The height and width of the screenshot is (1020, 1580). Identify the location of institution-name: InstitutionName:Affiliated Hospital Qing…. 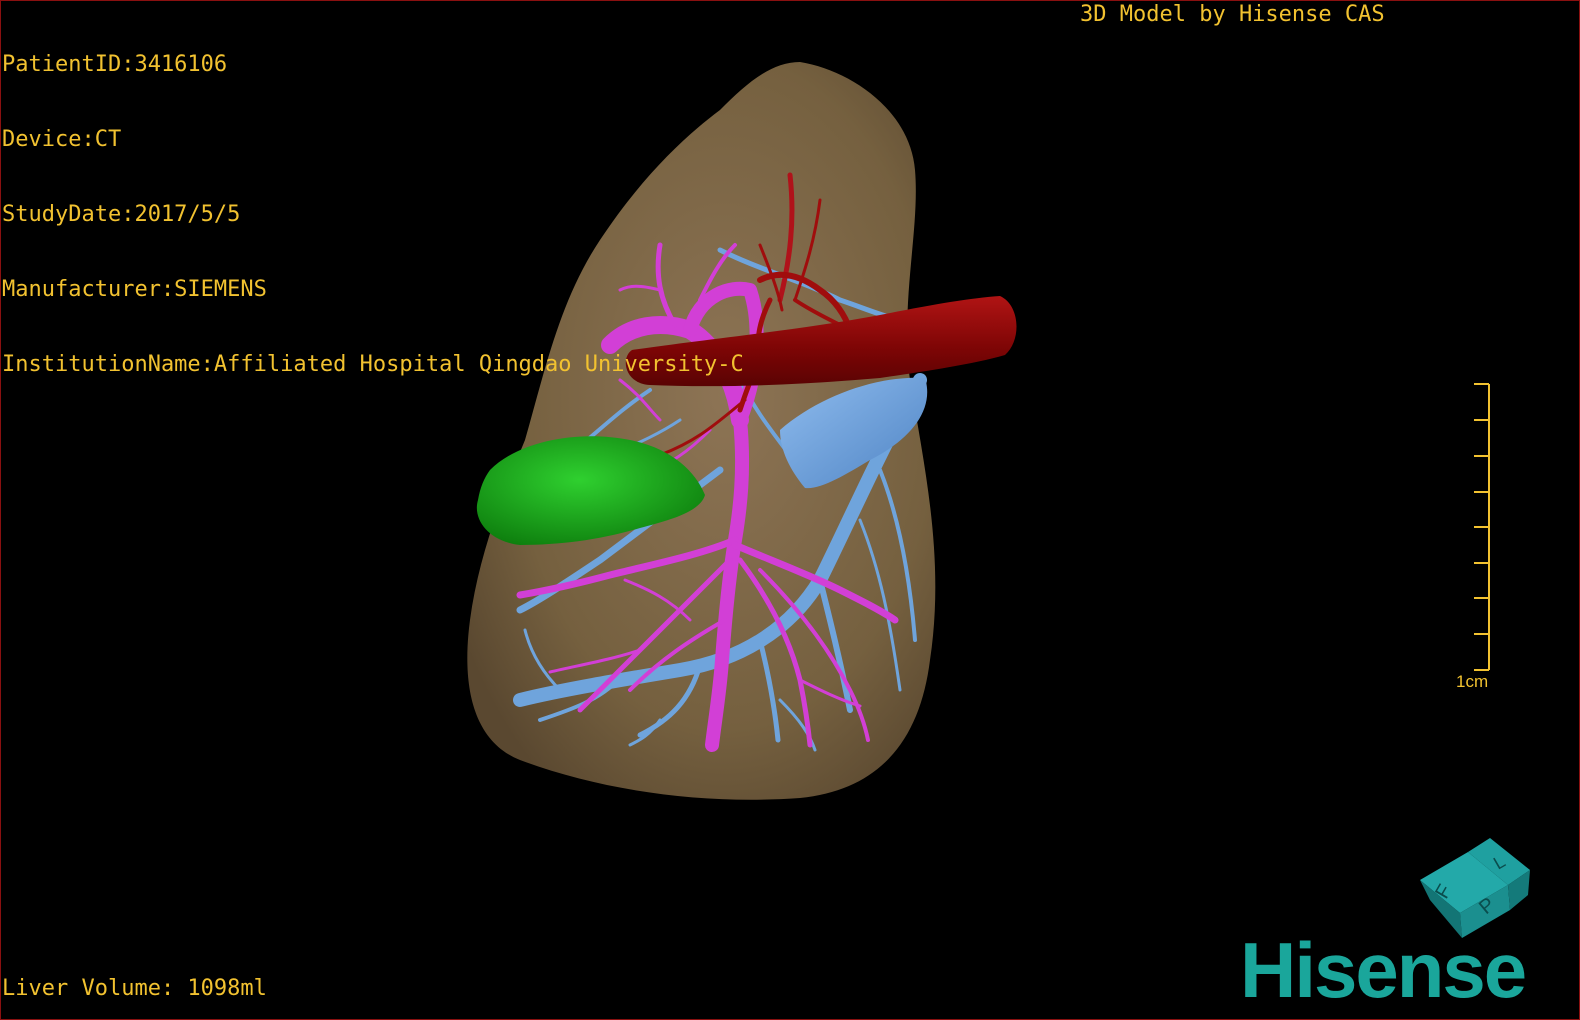
(373, 364).